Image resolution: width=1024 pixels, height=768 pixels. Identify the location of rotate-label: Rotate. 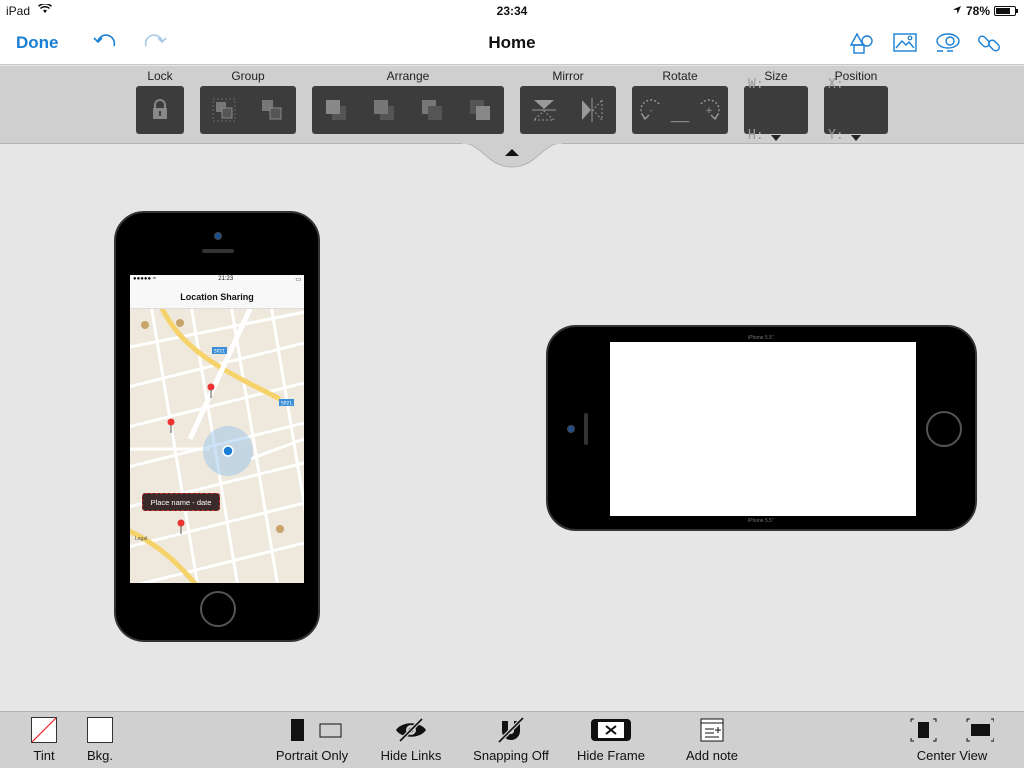
(680, 76).